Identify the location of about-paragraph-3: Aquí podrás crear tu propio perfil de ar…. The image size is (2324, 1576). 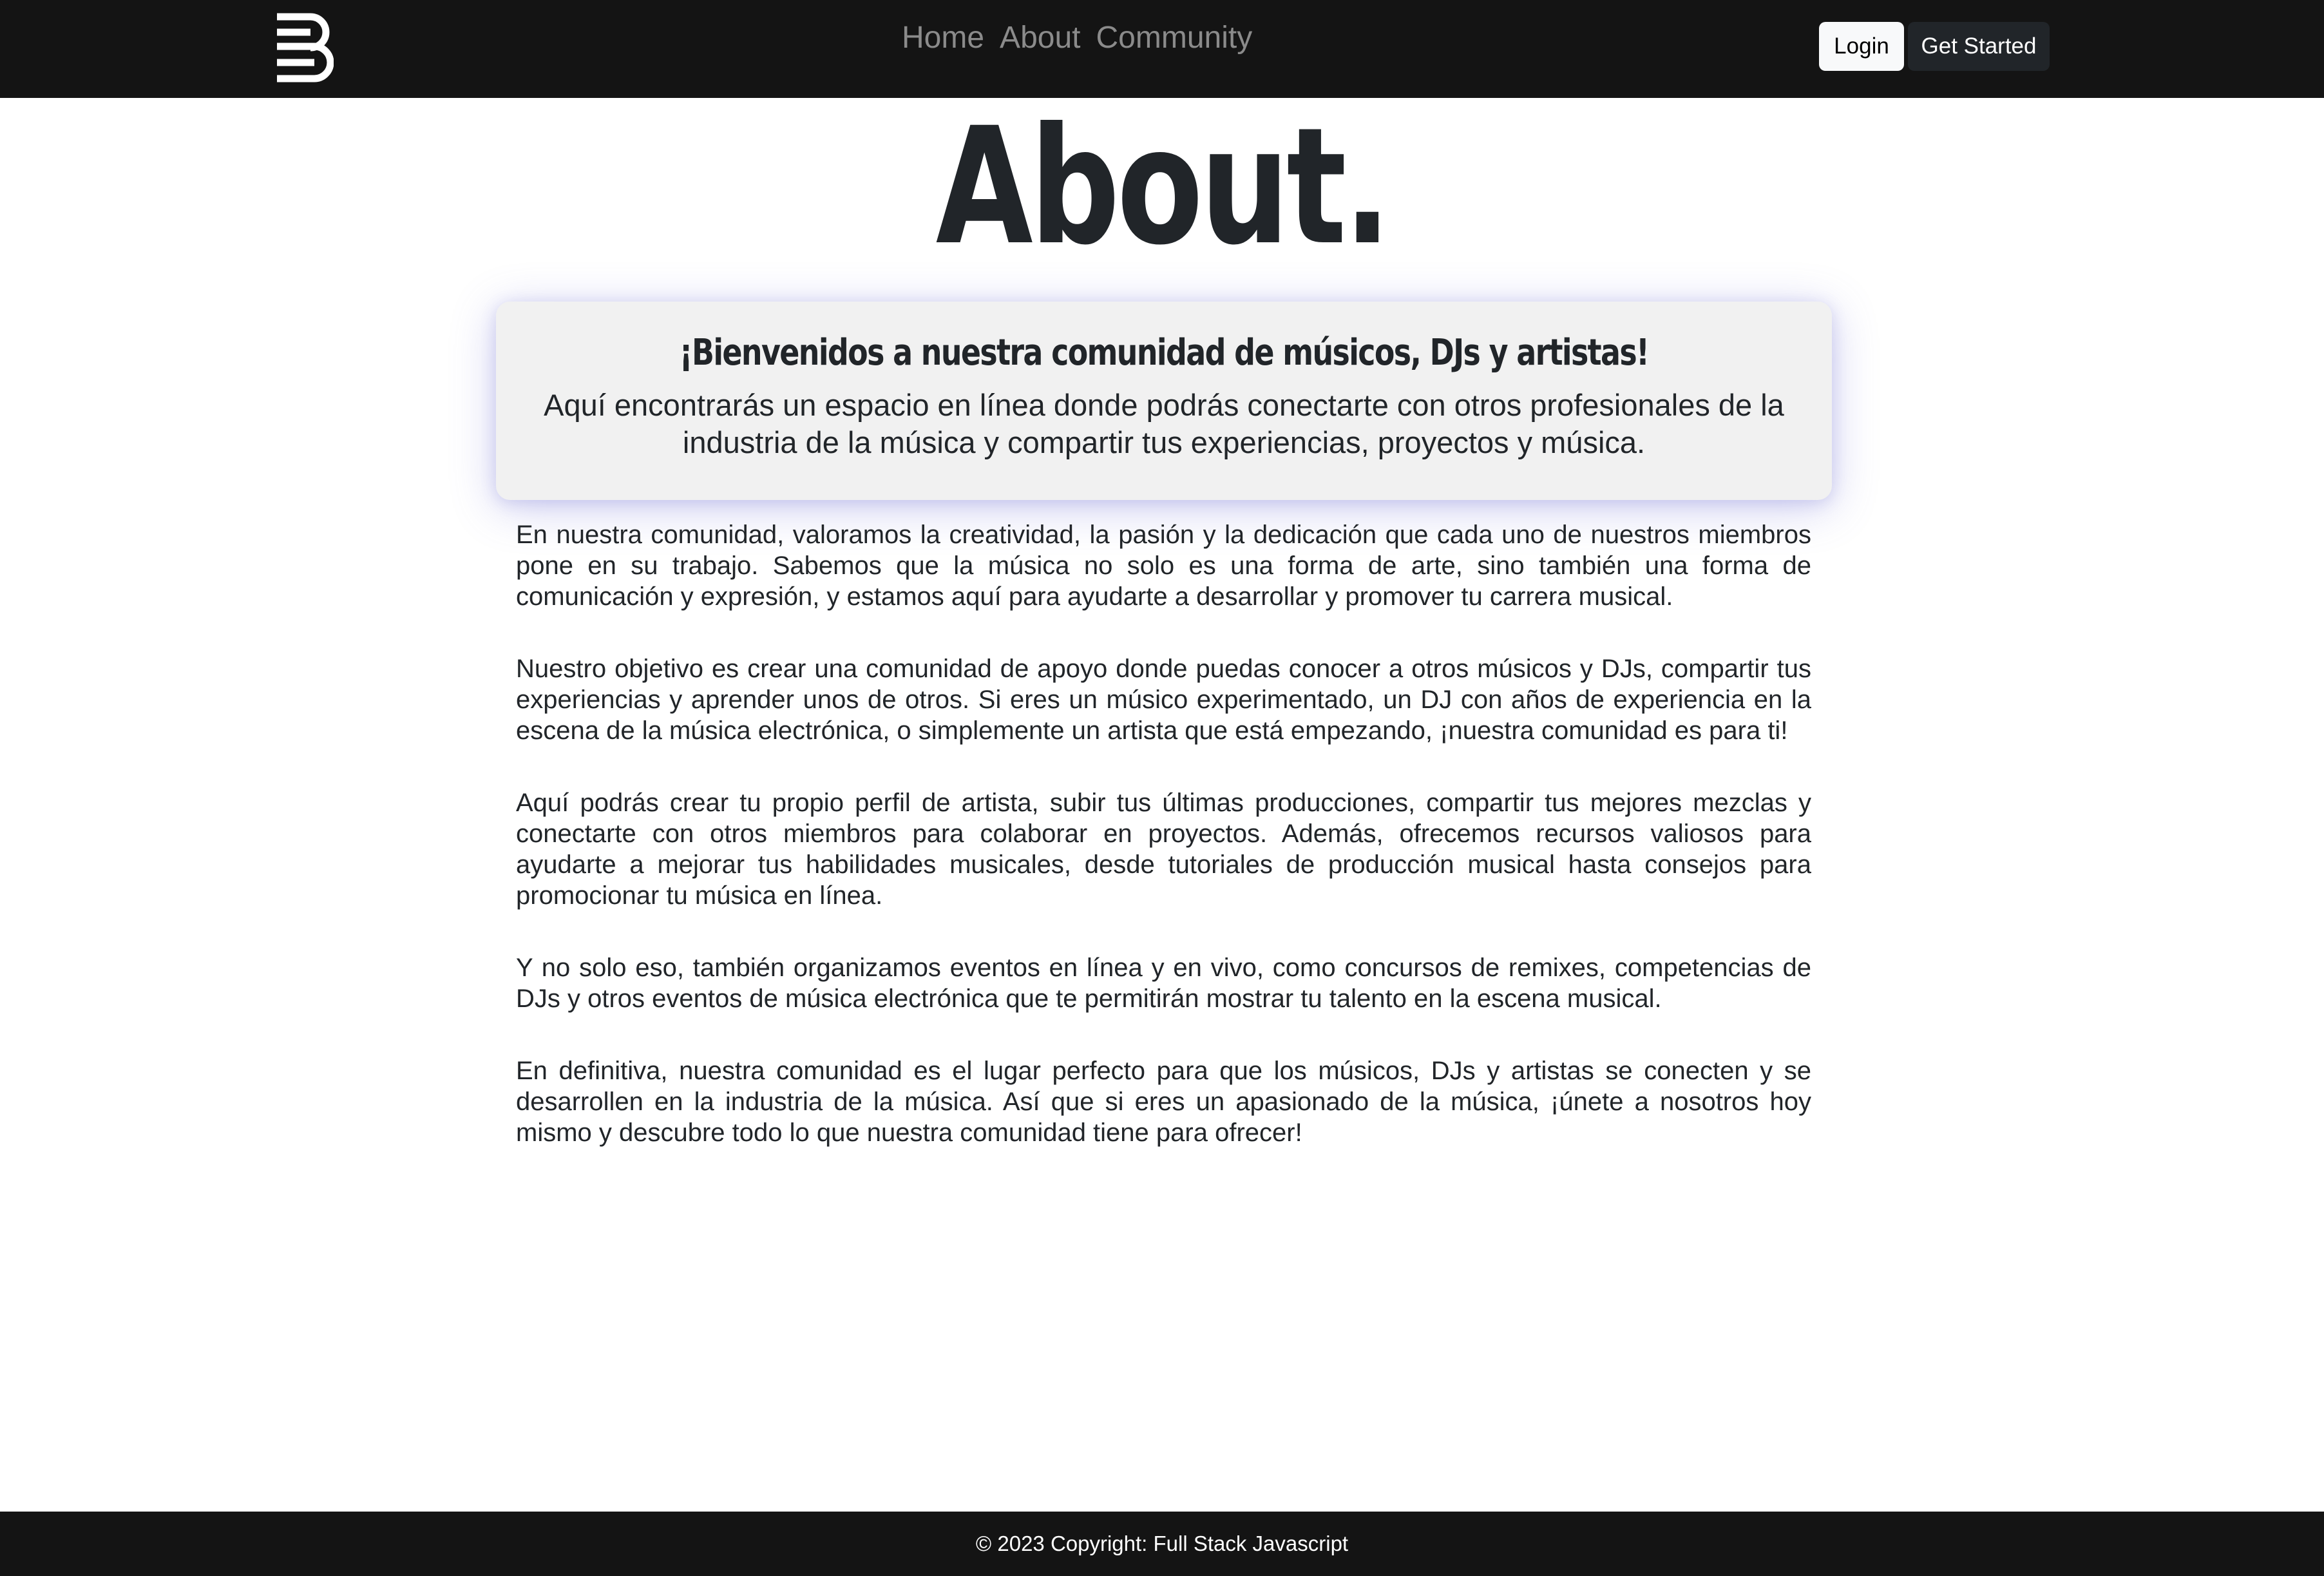
(1163, 849).